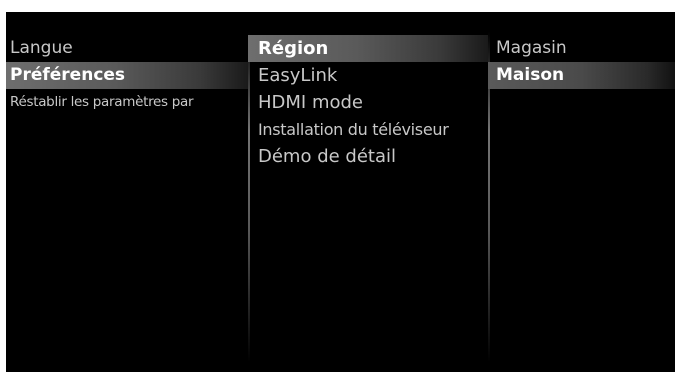 This screenshot has width=675, height=372. What do you see at coordinates (368, 156) in the screenshot?
I see `menu-item-retail-demo: Démo de détail` at bounding box center [368, 156].